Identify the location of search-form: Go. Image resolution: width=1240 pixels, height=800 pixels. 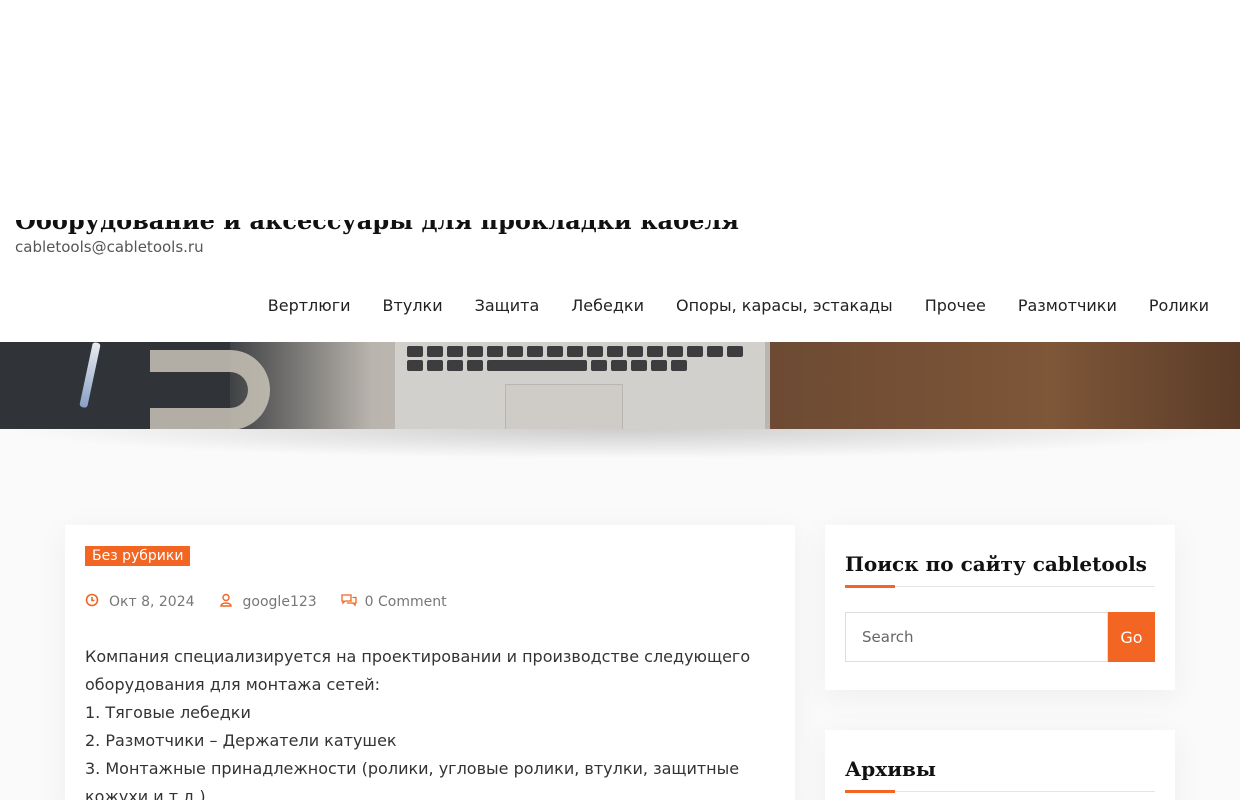
(1000, 637).